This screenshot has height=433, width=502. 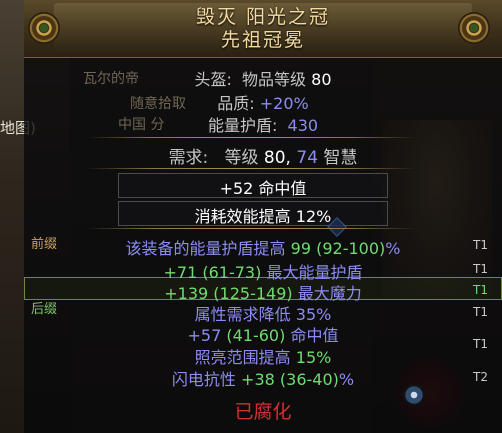 I want to click on energy-shield-row: 能量护盾: 430, so click(x=263, y=125).